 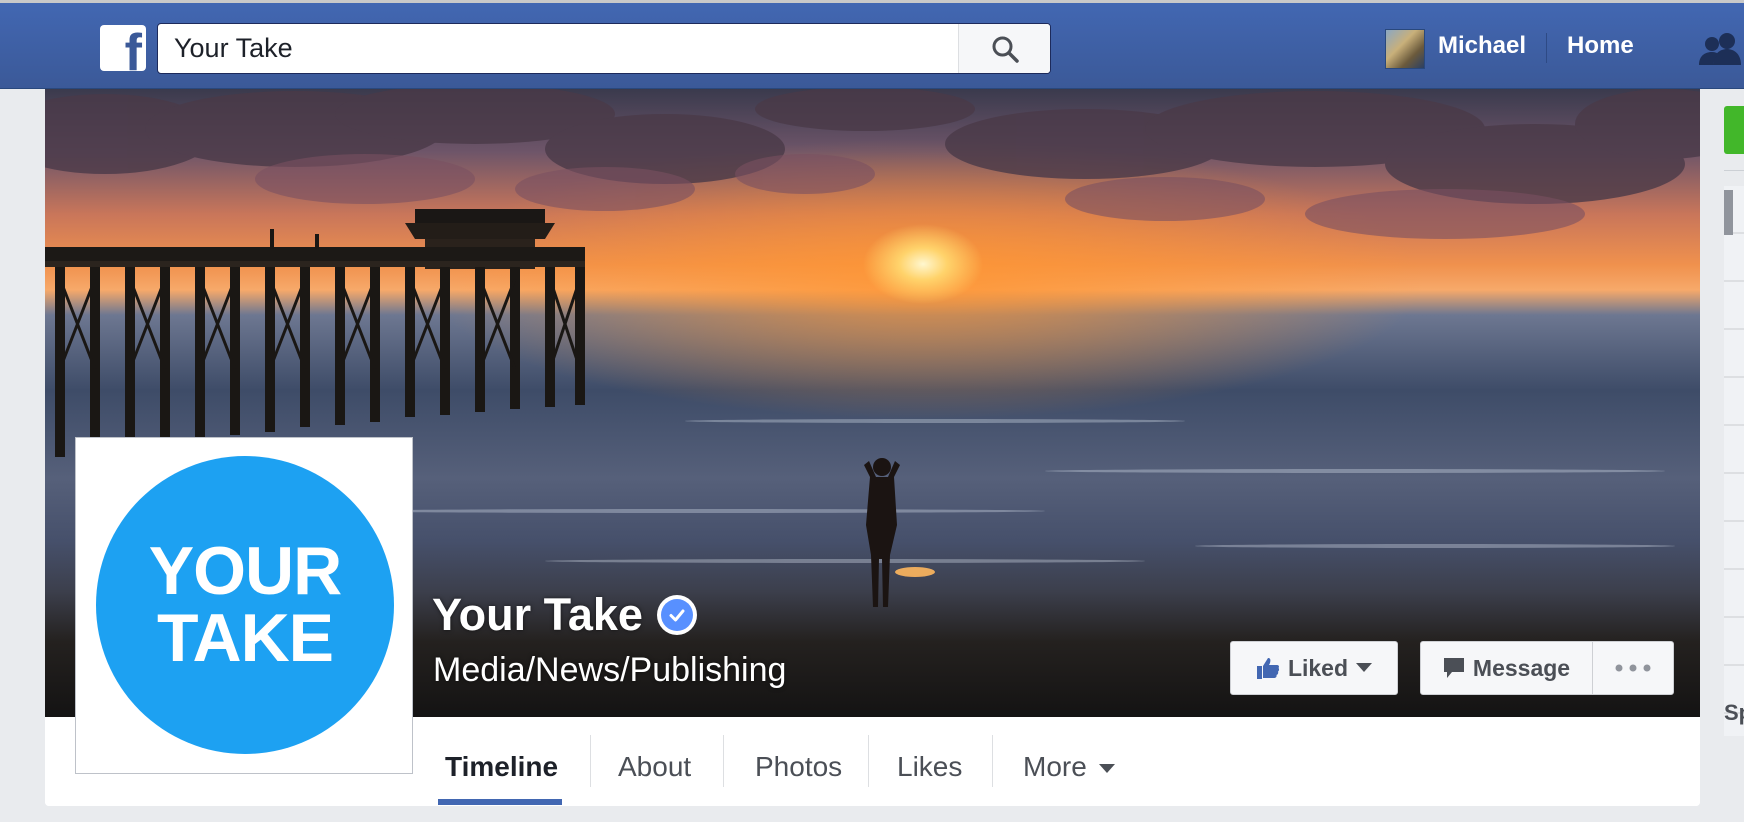 What do you see at coordinates (915, 572) in the screenshot?
I see `sun-reflection` at bounding box center [915, 572].